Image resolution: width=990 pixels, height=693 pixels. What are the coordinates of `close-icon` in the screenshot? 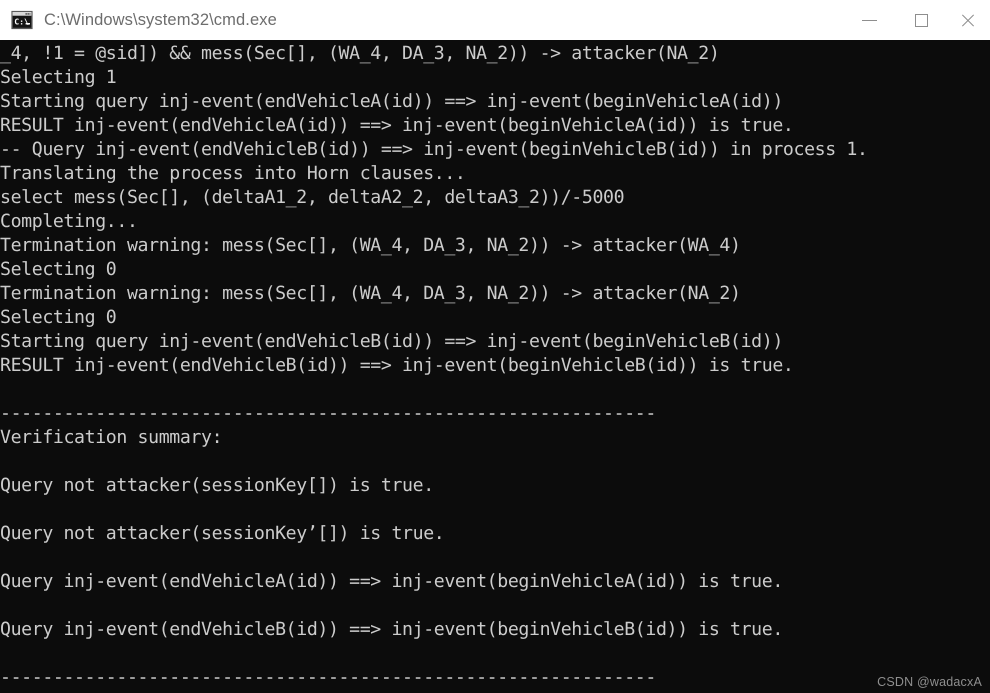 It's located at (967, 20).